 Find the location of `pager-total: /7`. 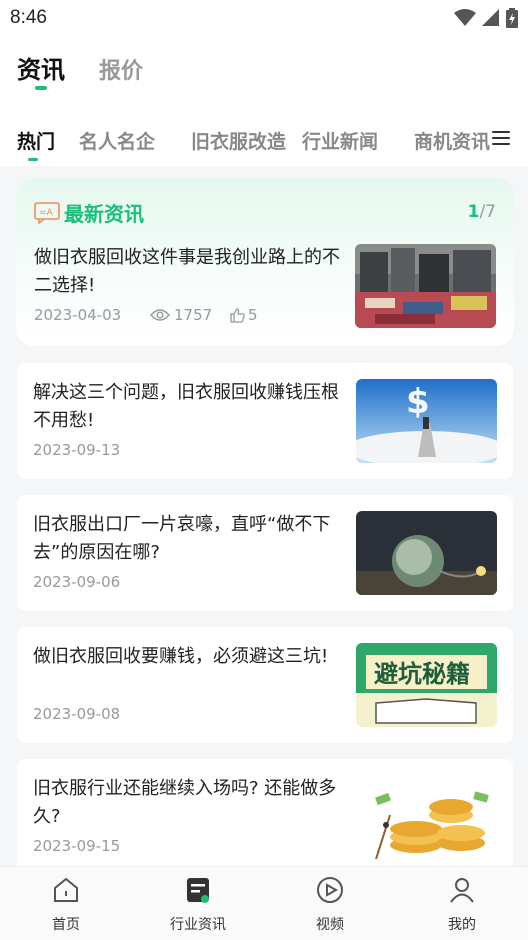

pager-total: /7 is located at coordinates (487, 212).